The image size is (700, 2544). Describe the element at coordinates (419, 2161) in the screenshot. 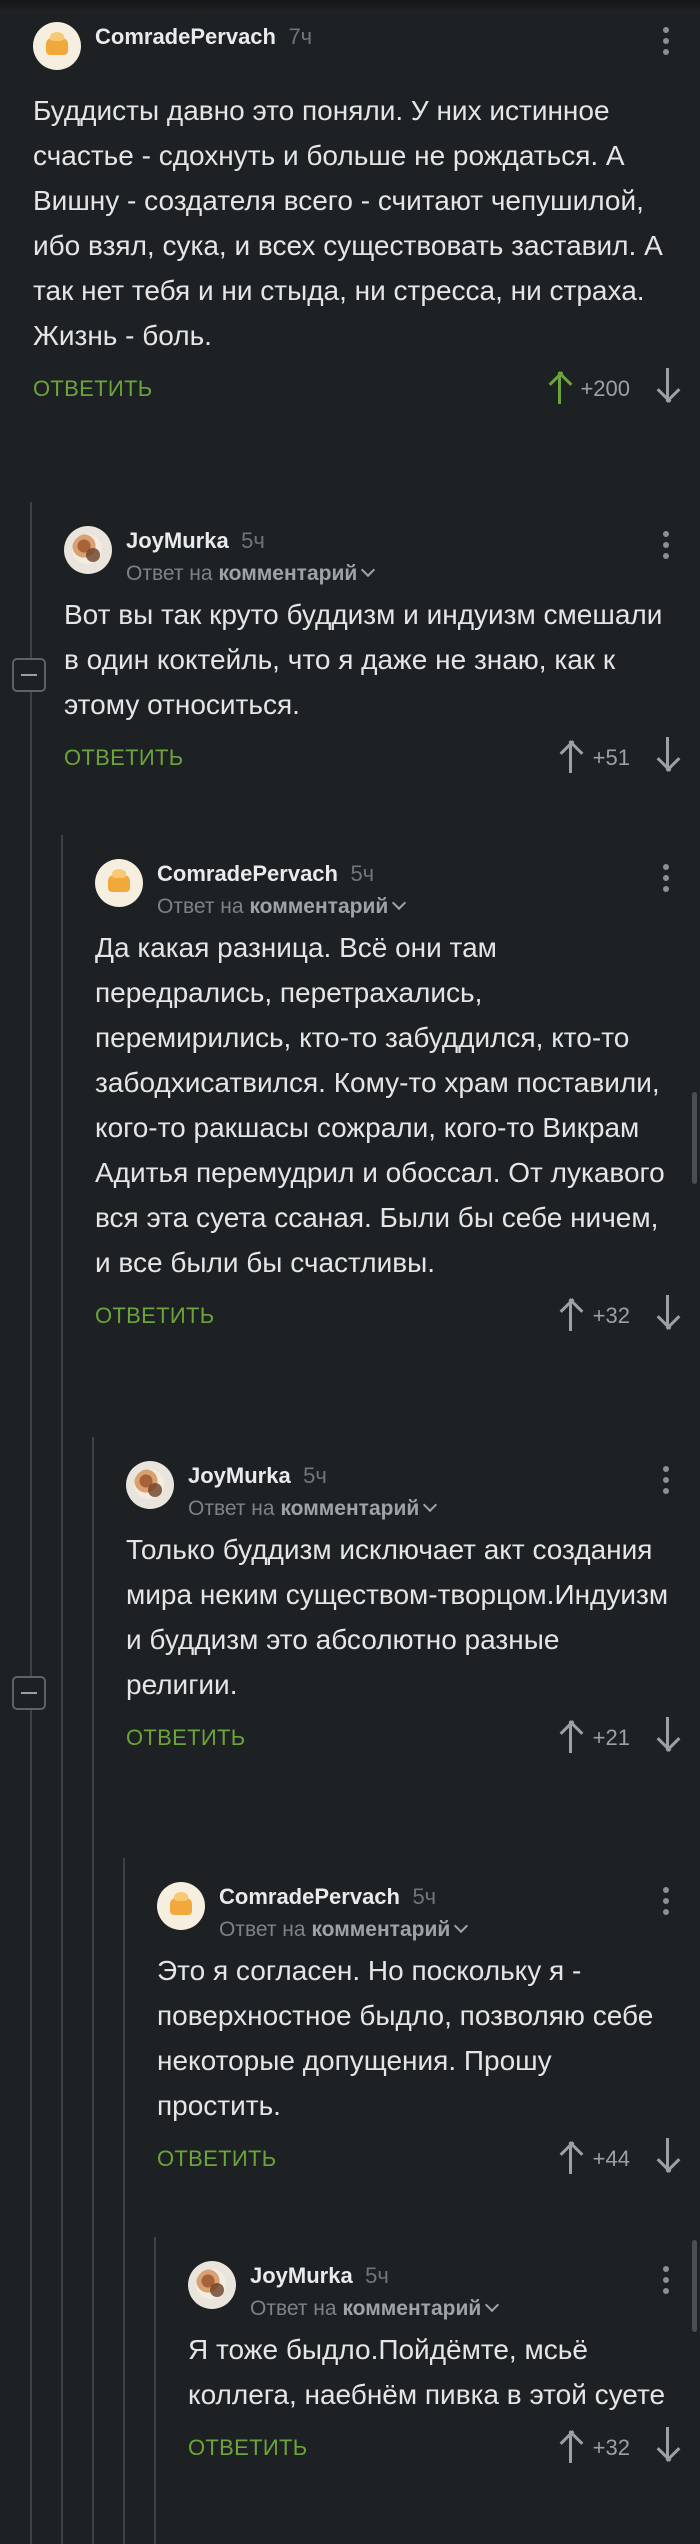

I see `comment-footer: ОТВЕТИТЬ +44` at that location.